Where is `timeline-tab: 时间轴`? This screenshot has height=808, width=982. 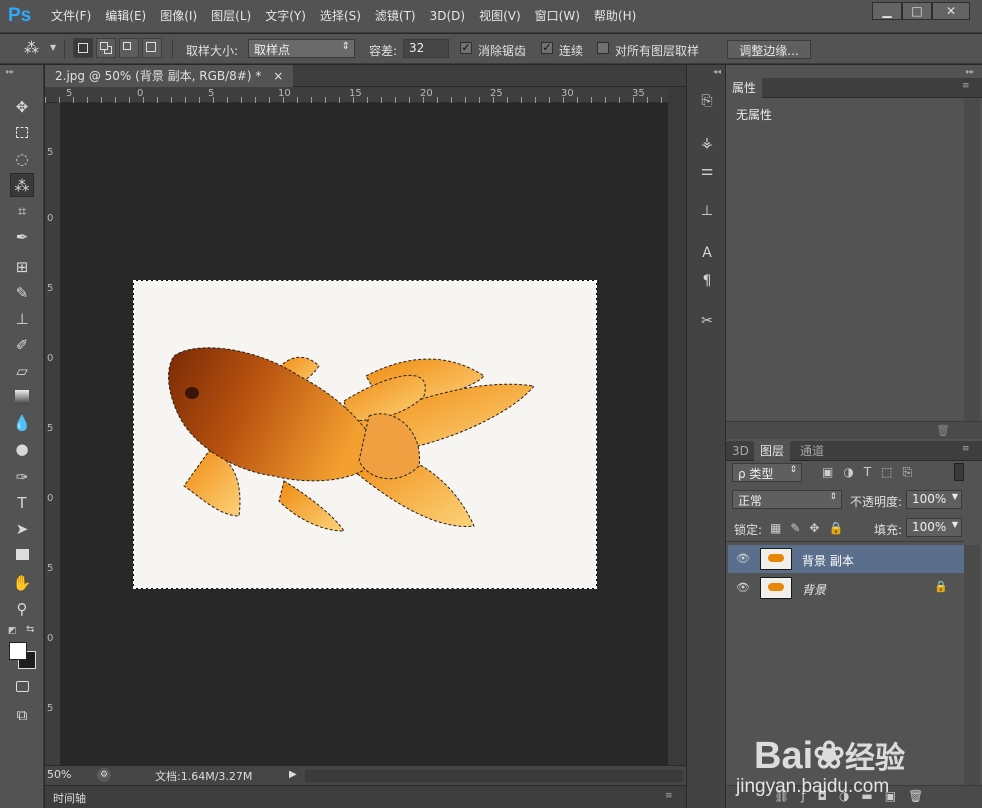
timeline-tab: 时间轴 is located at coordinates (69, 798).